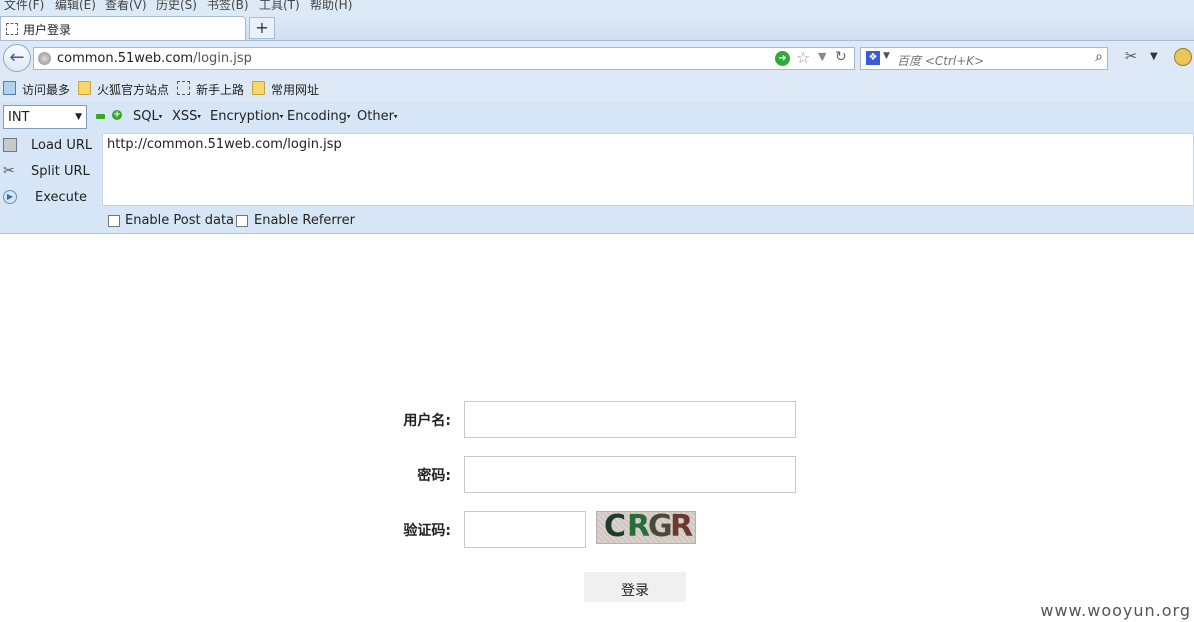 Image resolution: width=1194 pixels, height=622 pixels. I want to click on go-arrow-icon: ➜, so click(782, 58).